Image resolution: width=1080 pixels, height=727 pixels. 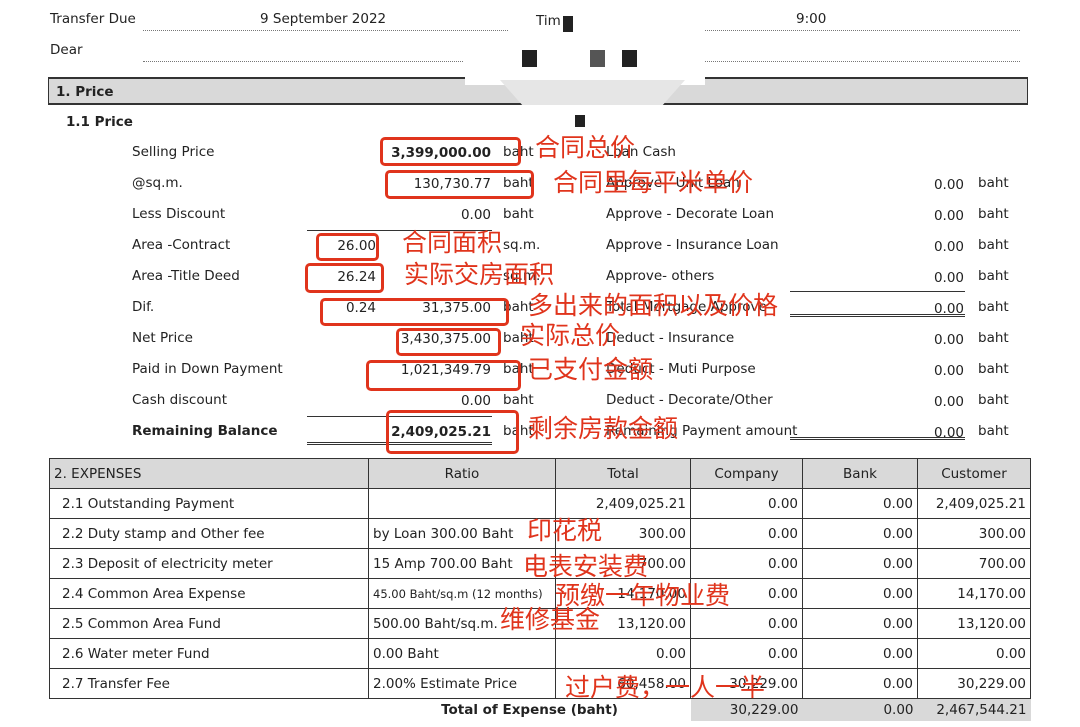 What do you see at coordinates (93, 19) in the screenshot?
I see `transfer-due-label: Transfer Due` at bounding box center [93, 19].